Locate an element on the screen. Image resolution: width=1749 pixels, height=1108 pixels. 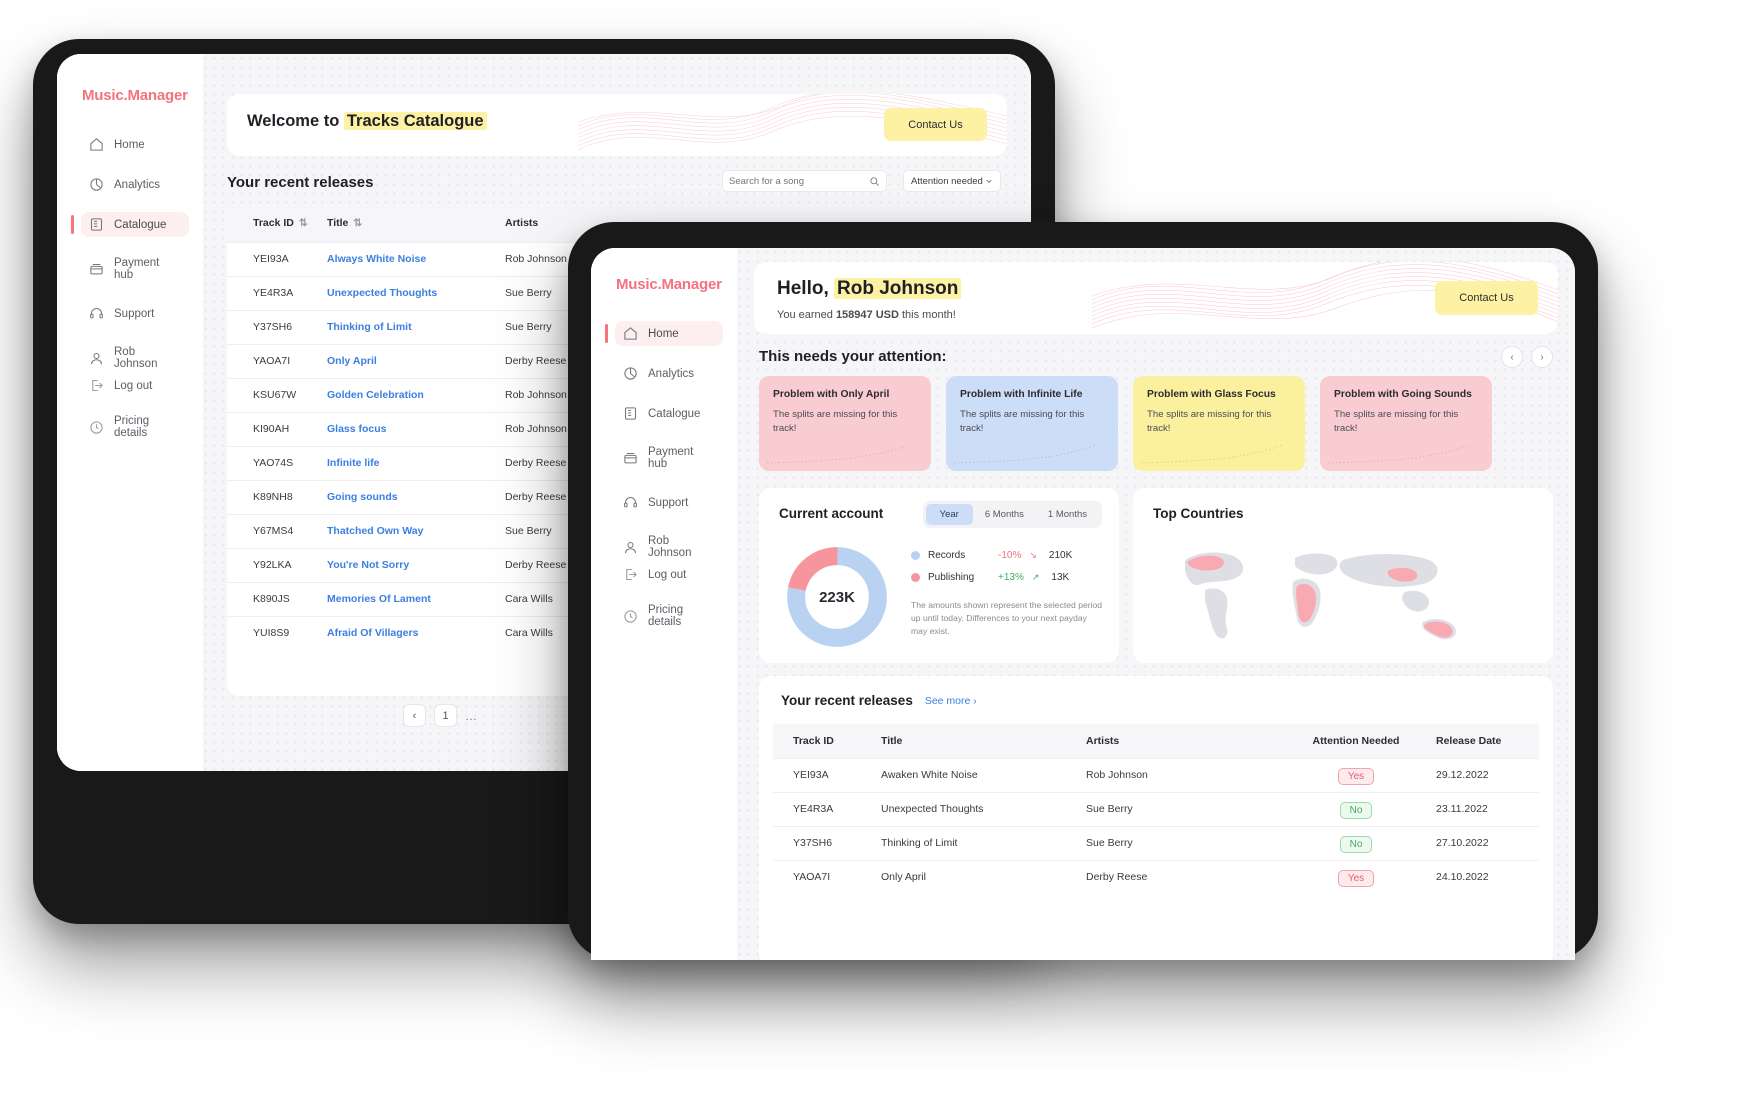
account-donut-chart: 223K is located at coordinates (837, 597).